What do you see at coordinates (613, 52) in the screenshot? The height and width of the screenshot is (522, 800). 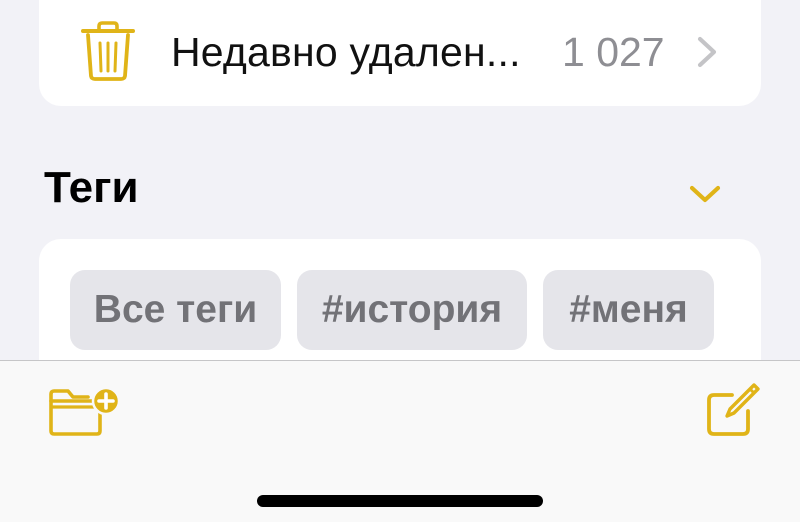 I see `recently-deleted-count: 1 027` at bounding box center [613, 52].